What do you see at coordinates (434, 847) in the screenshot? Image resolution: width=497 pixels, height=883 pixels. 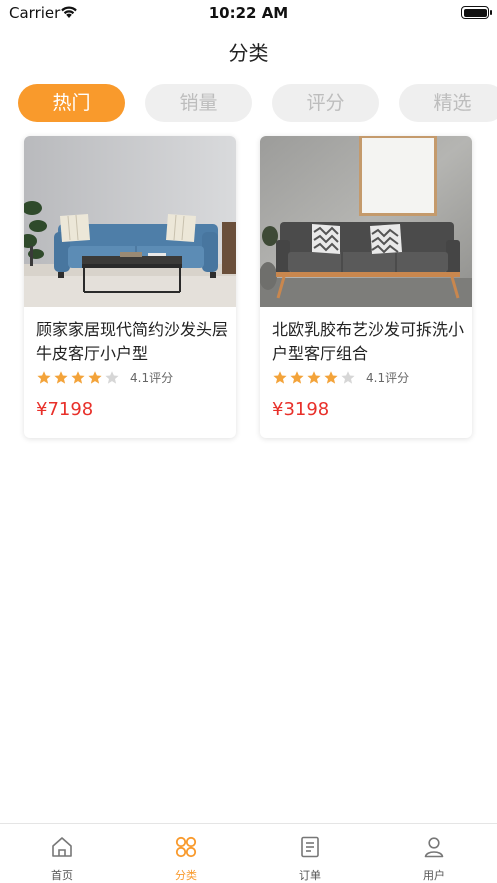 I see `user-icon` at bounding box center [434, 847].